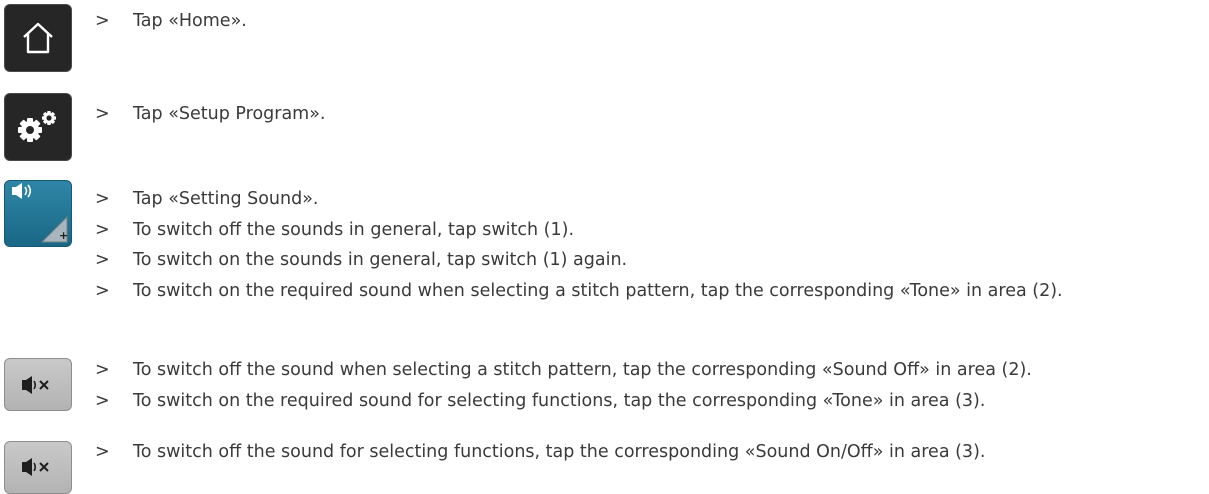 The image size is (1209, 494). I want to click on gears-icon, so click(37, 126).